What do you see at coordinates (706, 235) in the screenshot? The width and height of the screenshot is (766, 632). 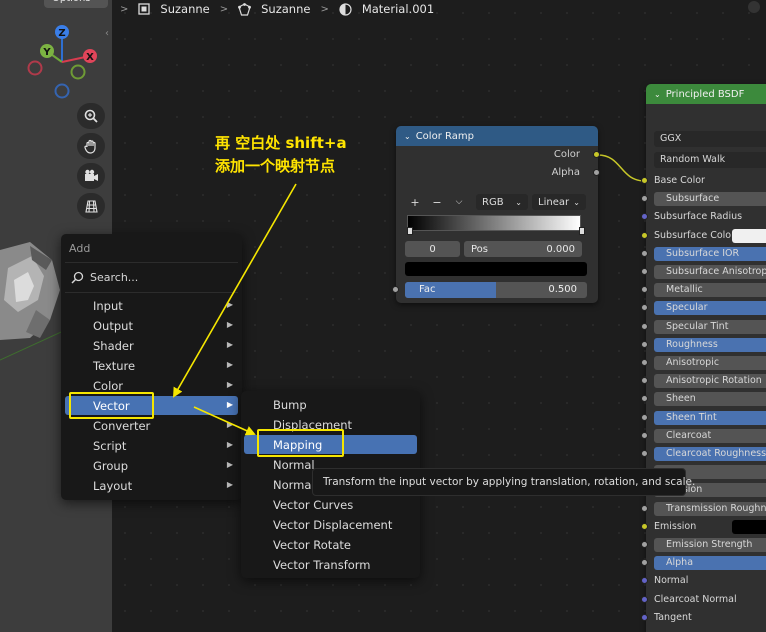 I see `bsdf-input-subsurface-color: Subsurface Color` at bounding box center [706, 235].